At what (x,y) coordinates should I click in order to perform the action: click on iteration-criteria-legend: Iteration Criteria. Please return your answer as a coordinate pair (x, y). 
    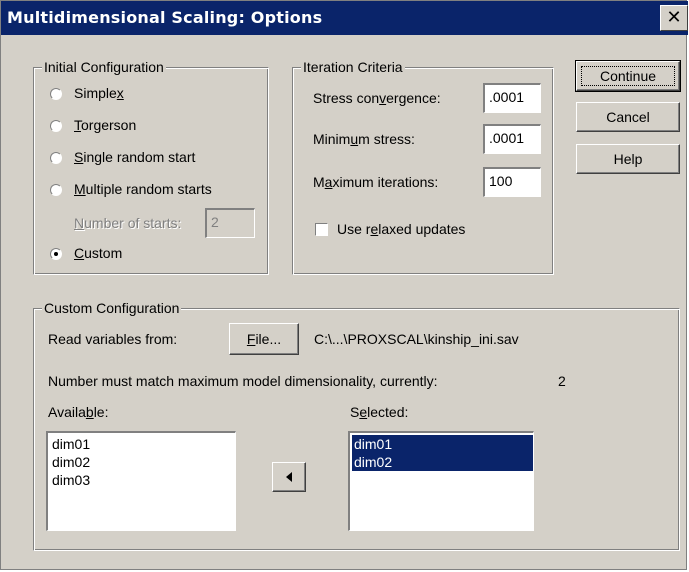
    Looking at the image, I should click on (353, 67).